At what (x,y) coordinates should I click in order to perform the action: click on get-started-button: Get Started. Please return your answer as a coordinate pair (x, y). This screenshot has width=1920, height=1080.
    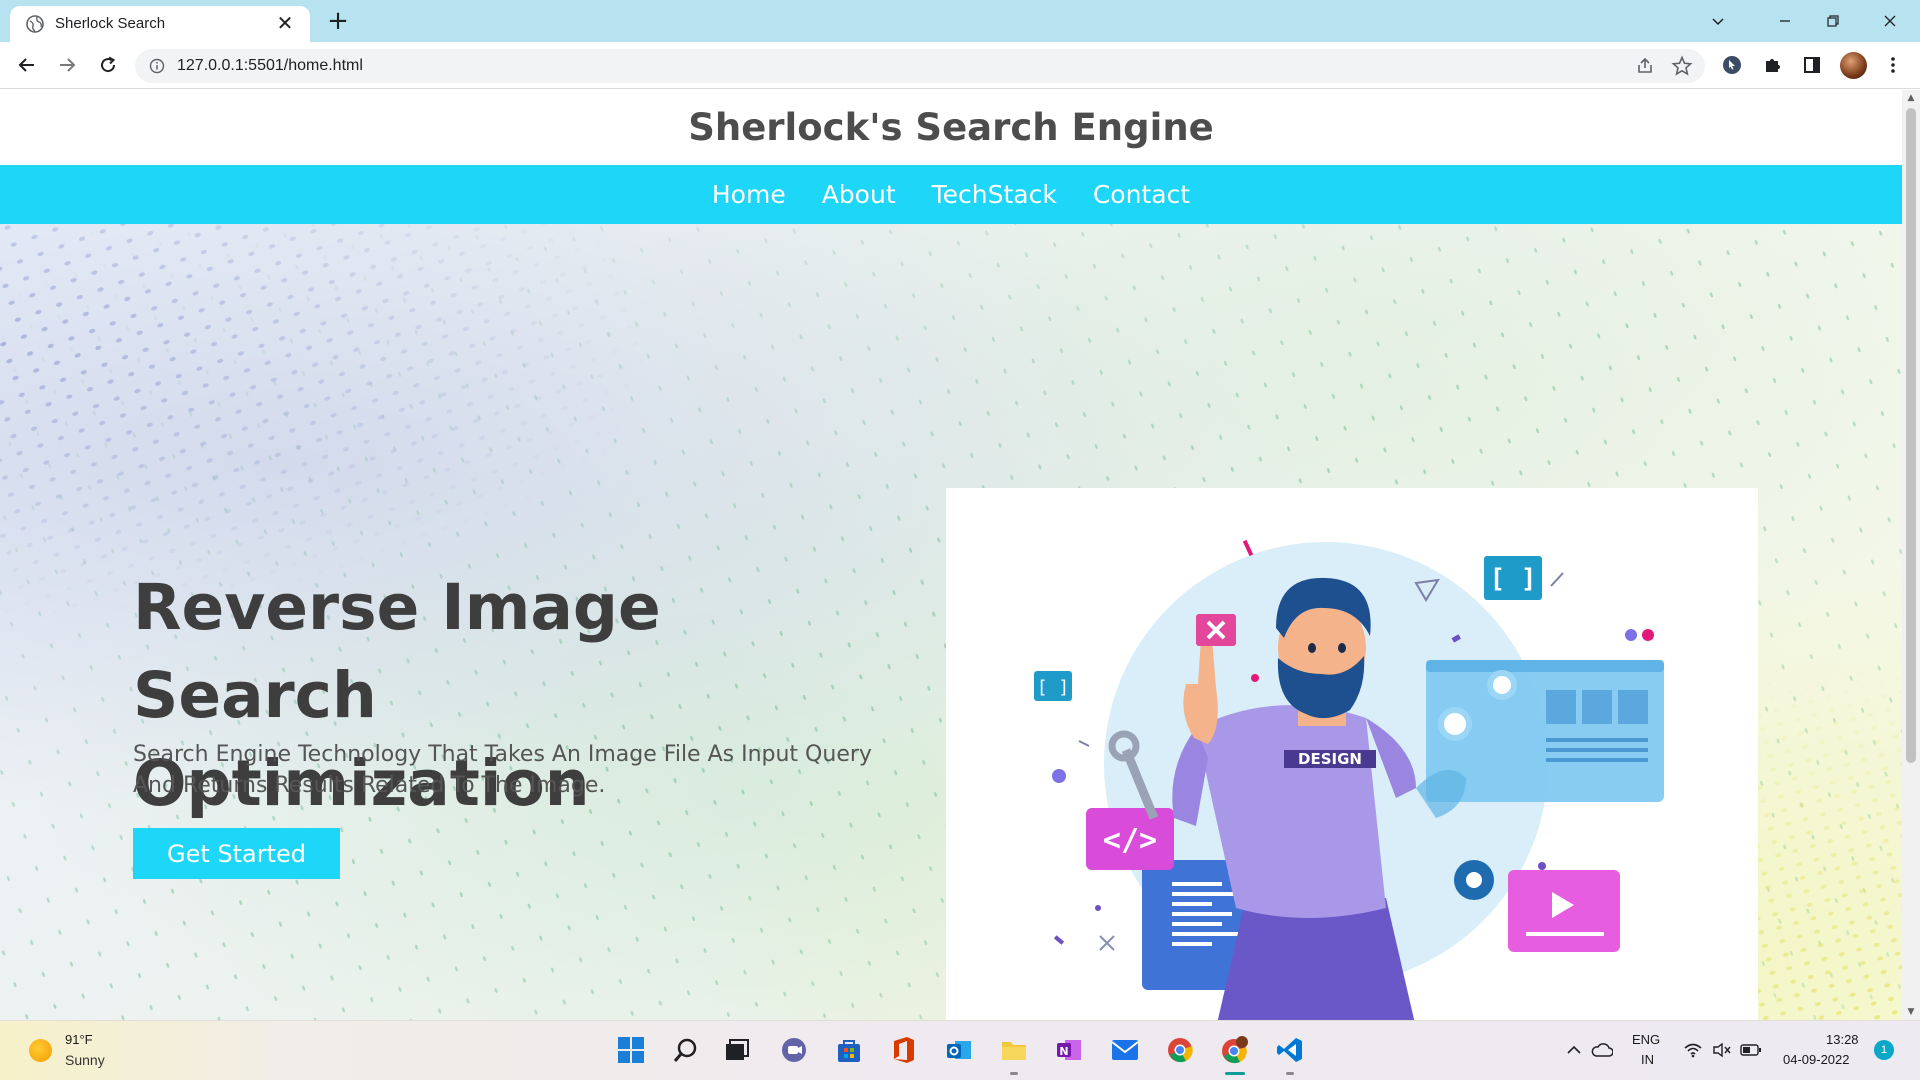
    Looking at the image, I should click on (236, 853).